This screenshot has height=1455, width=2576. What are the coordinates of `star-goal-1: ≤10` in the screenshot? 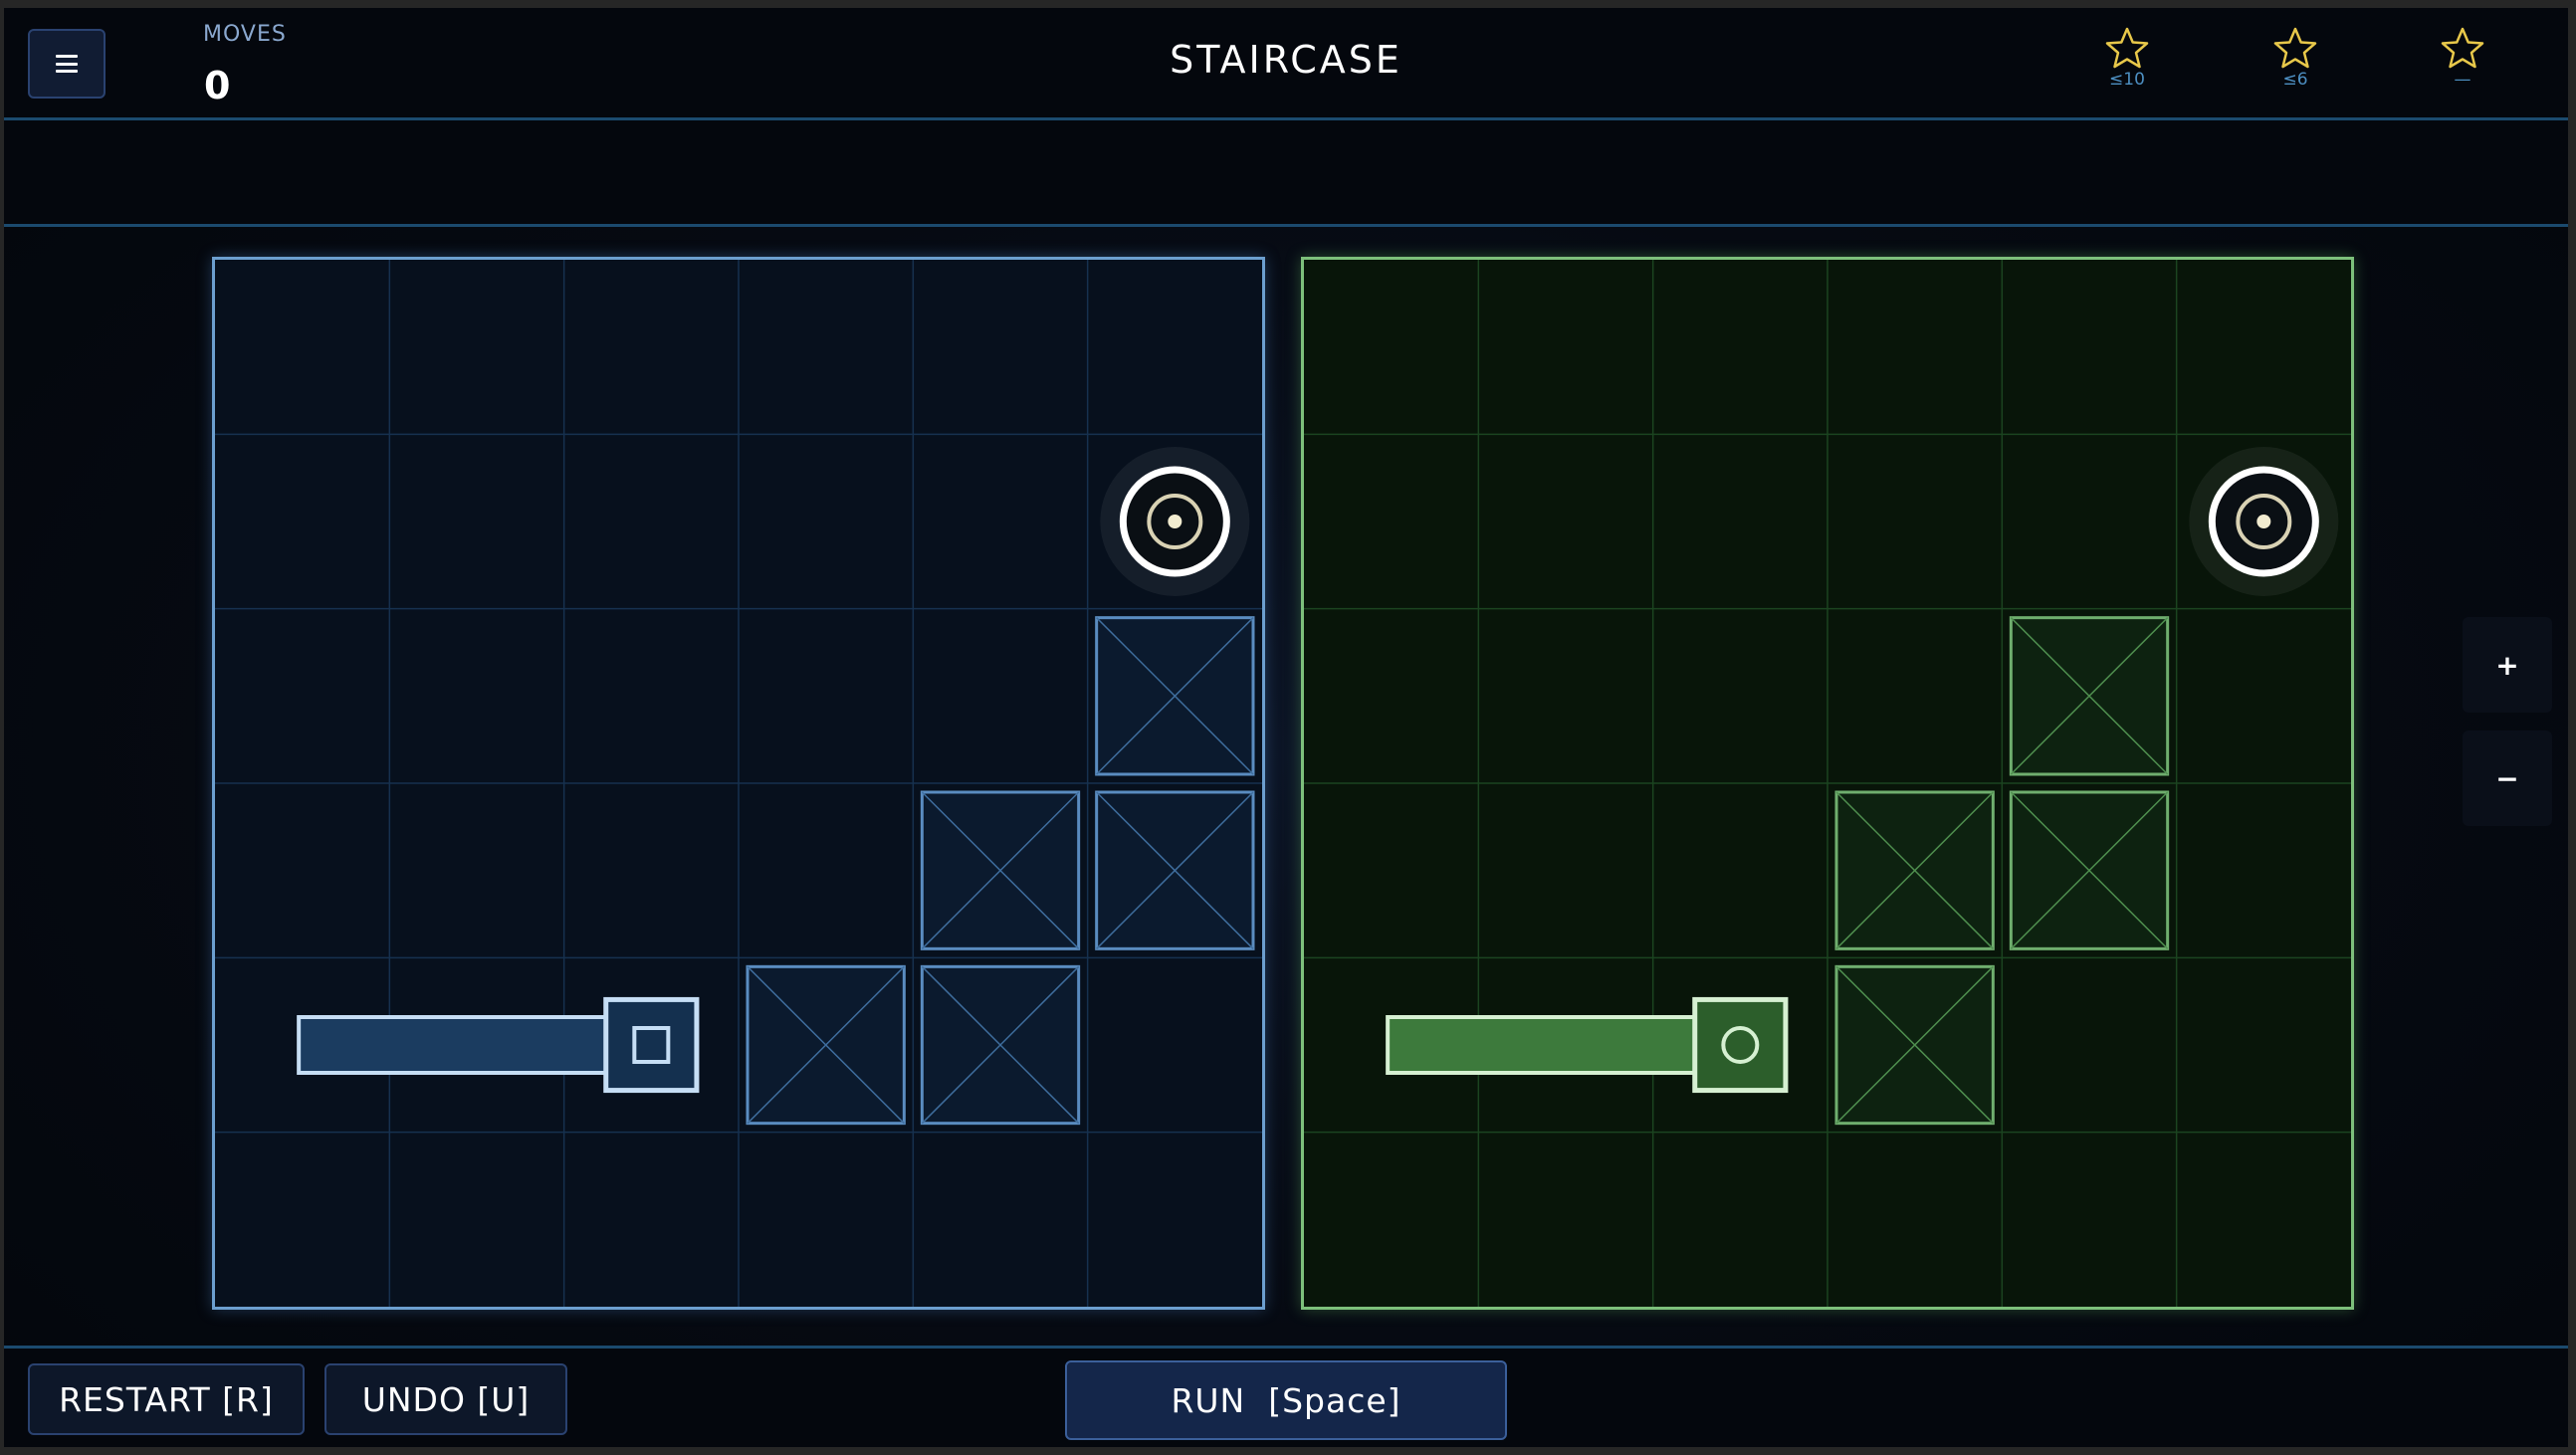 It's located at (2127, 58).